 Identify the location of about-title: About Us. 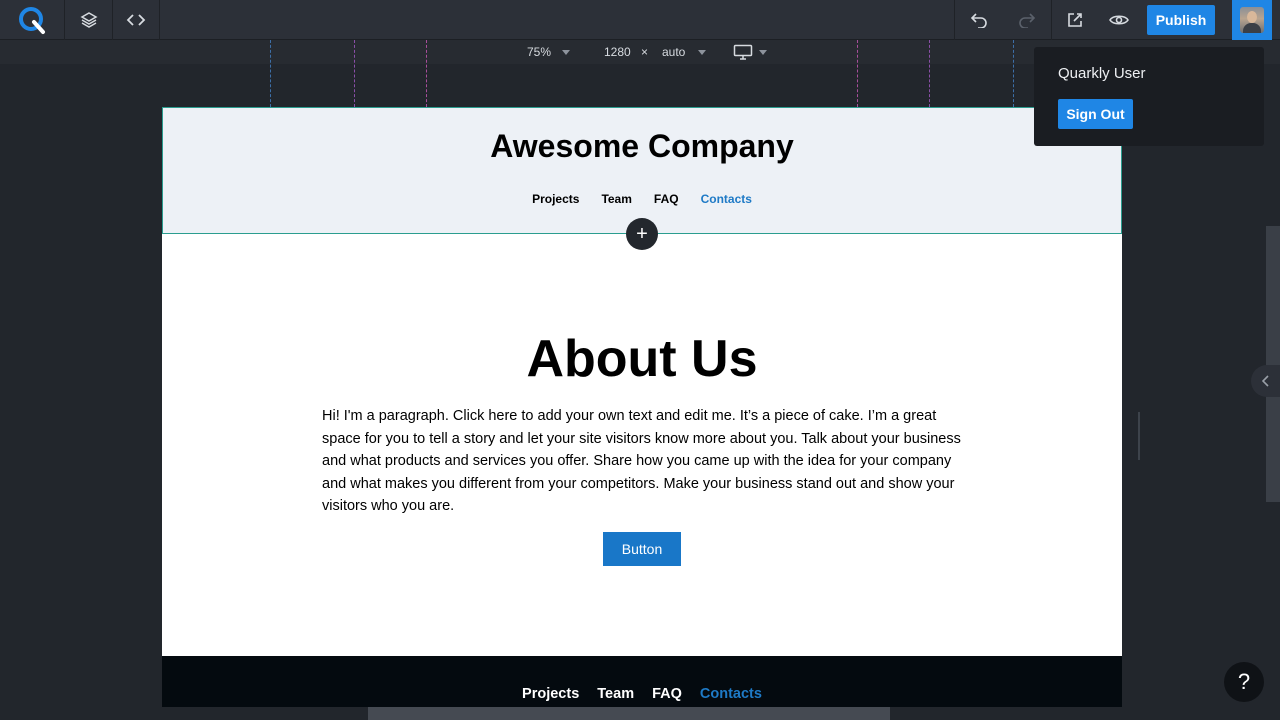
(642, 359).